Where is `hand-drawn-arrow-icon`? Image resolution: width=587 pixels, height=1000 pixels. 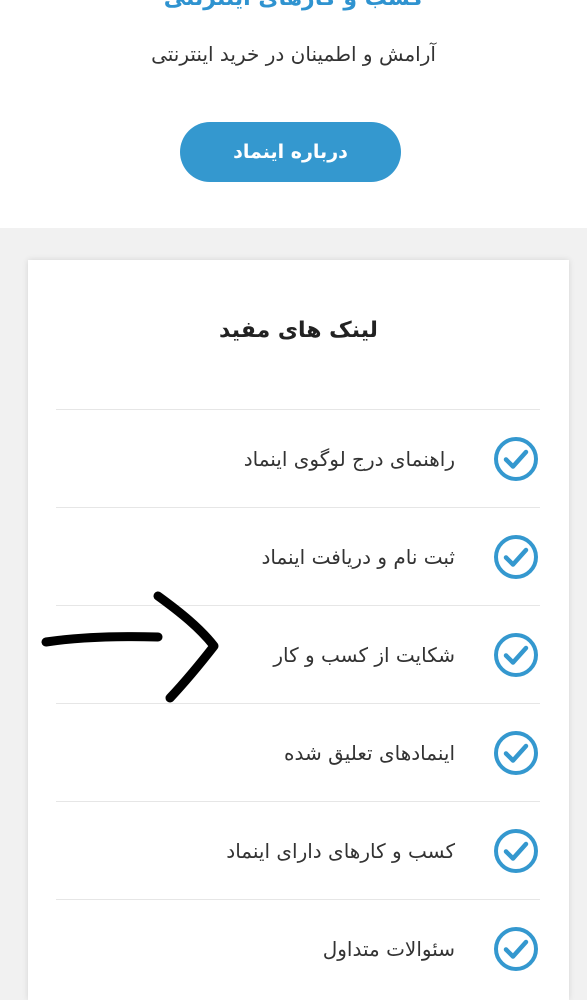 hand-drawn-arrow-icon is located at coordinates (130, 647).